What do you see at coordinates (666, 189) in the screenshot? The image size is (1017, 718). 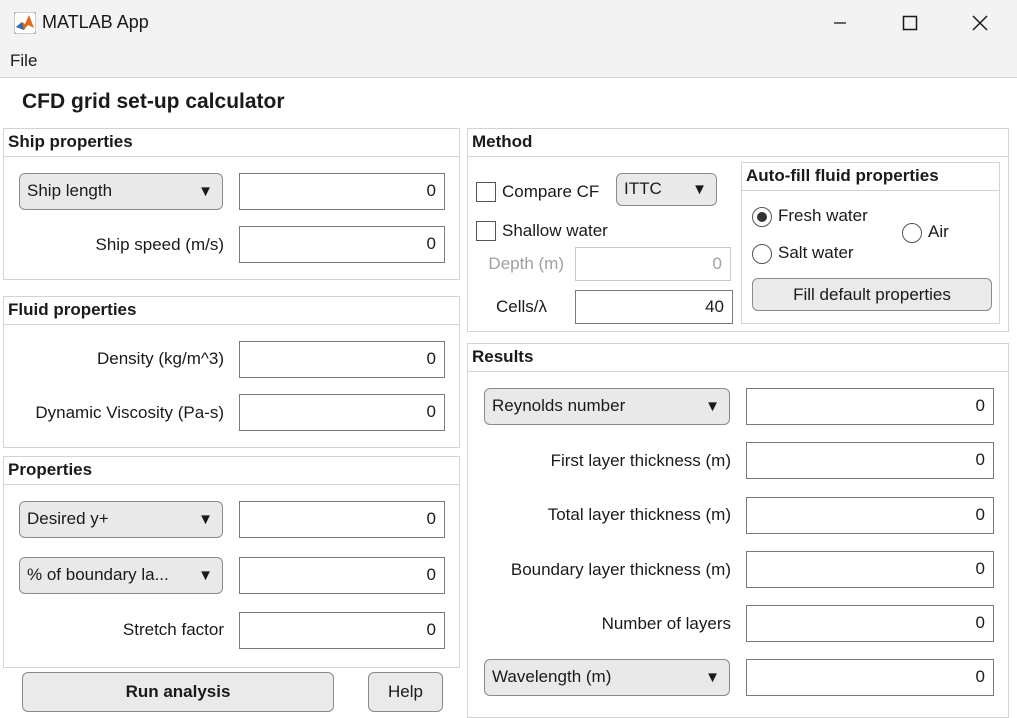 I see `cf-method-dropdown: ITTC ▼` at bounding box center [666, 189].